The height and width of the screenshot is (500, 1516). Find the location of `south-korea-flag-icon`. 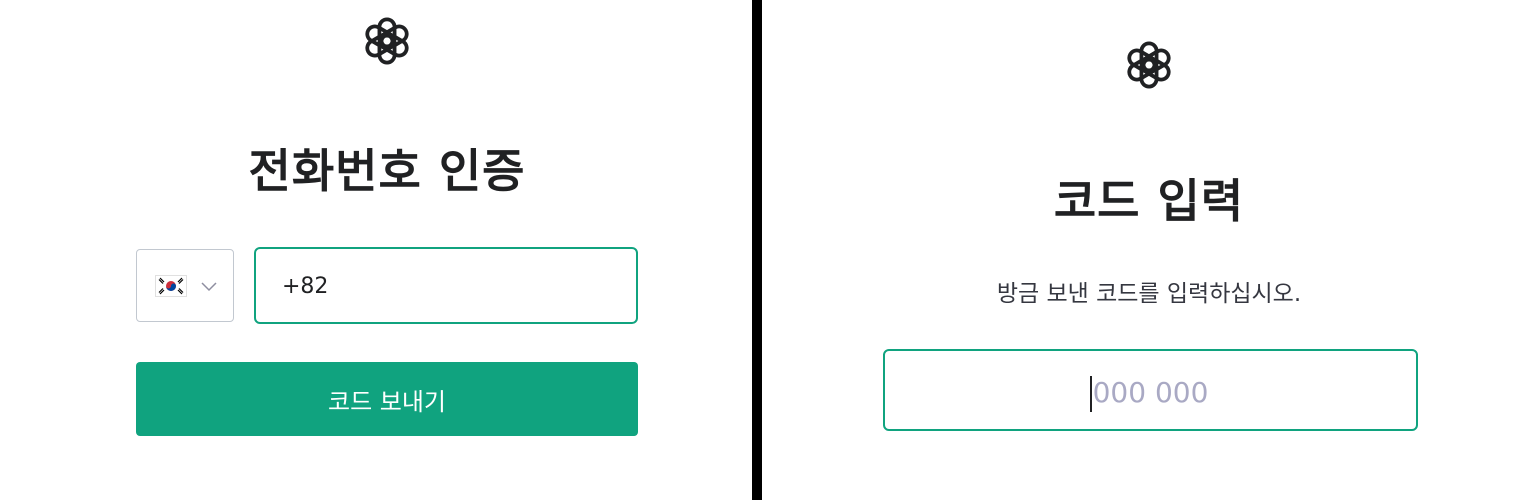

south-korea-flag-icon is located at coordinates (171, 286).